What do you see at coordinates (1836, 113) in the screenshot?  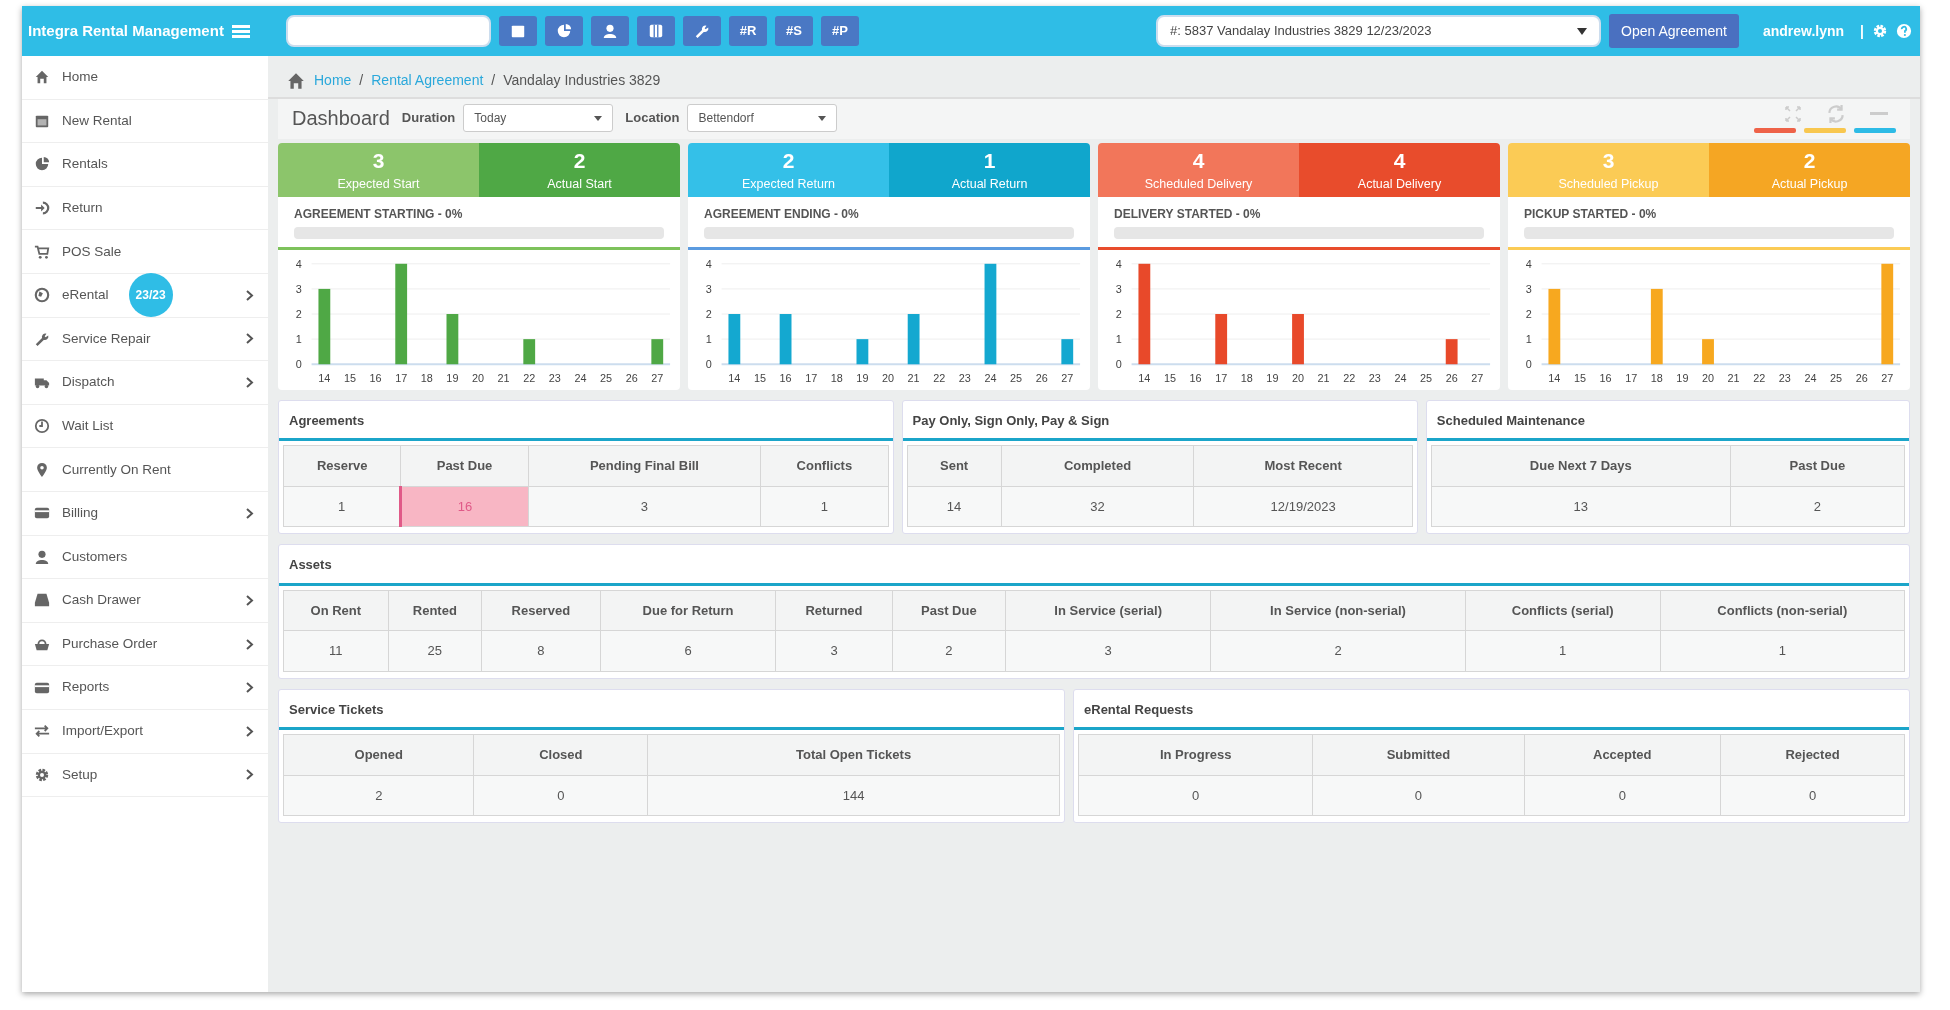 I see `refresh-icon` at bounding box center [1836, 113].